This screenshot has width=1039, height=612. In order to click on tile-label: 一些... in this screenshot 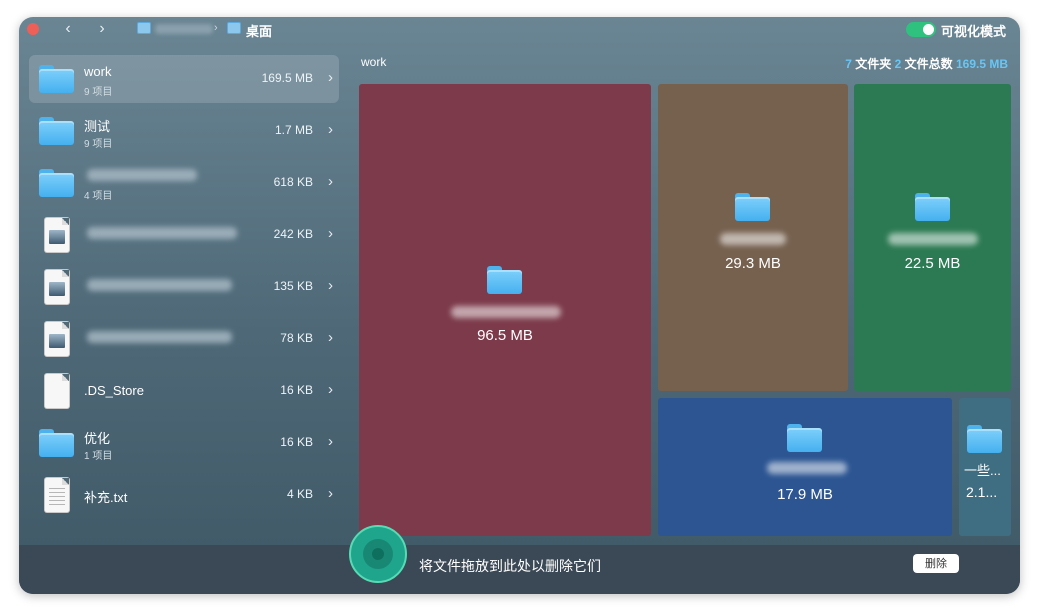, I will do `click(982, 470)`.